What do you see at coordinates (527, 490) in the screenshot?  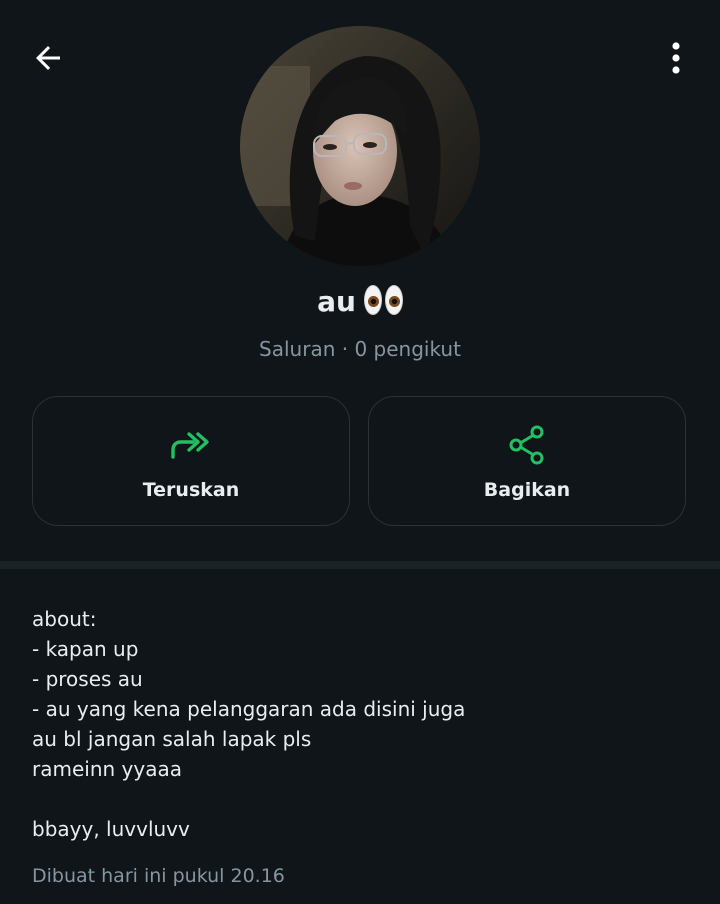 I see `share-label: Bagikan` at bounding box center [527, 490].